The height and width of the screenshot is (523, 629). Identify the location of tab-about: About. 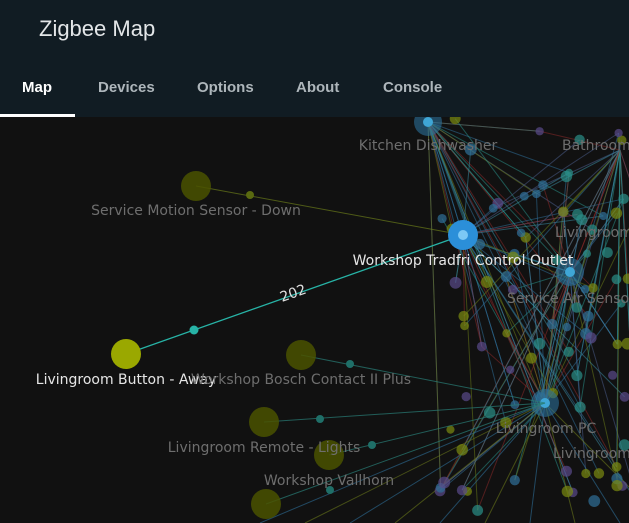
(317, 87).